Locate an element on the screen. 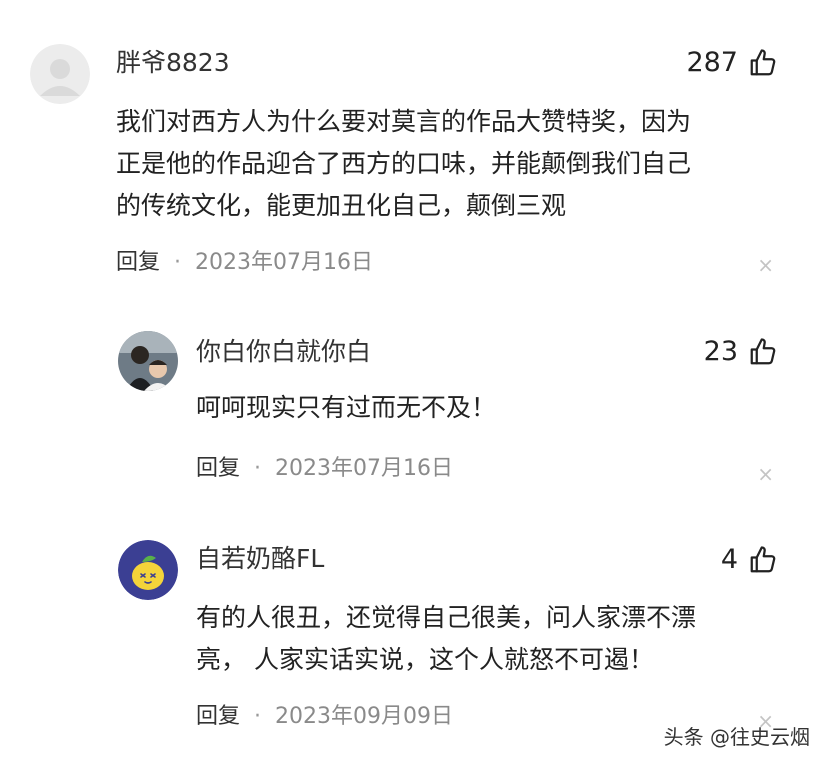 This screenshot has height=764, width=824. comment-text: 有的人很丑，还觉得自己很美，问人家漂不漂 亮， 人家实话实说，这个人就怒不可遏！ is located at coordinates (491, 639).